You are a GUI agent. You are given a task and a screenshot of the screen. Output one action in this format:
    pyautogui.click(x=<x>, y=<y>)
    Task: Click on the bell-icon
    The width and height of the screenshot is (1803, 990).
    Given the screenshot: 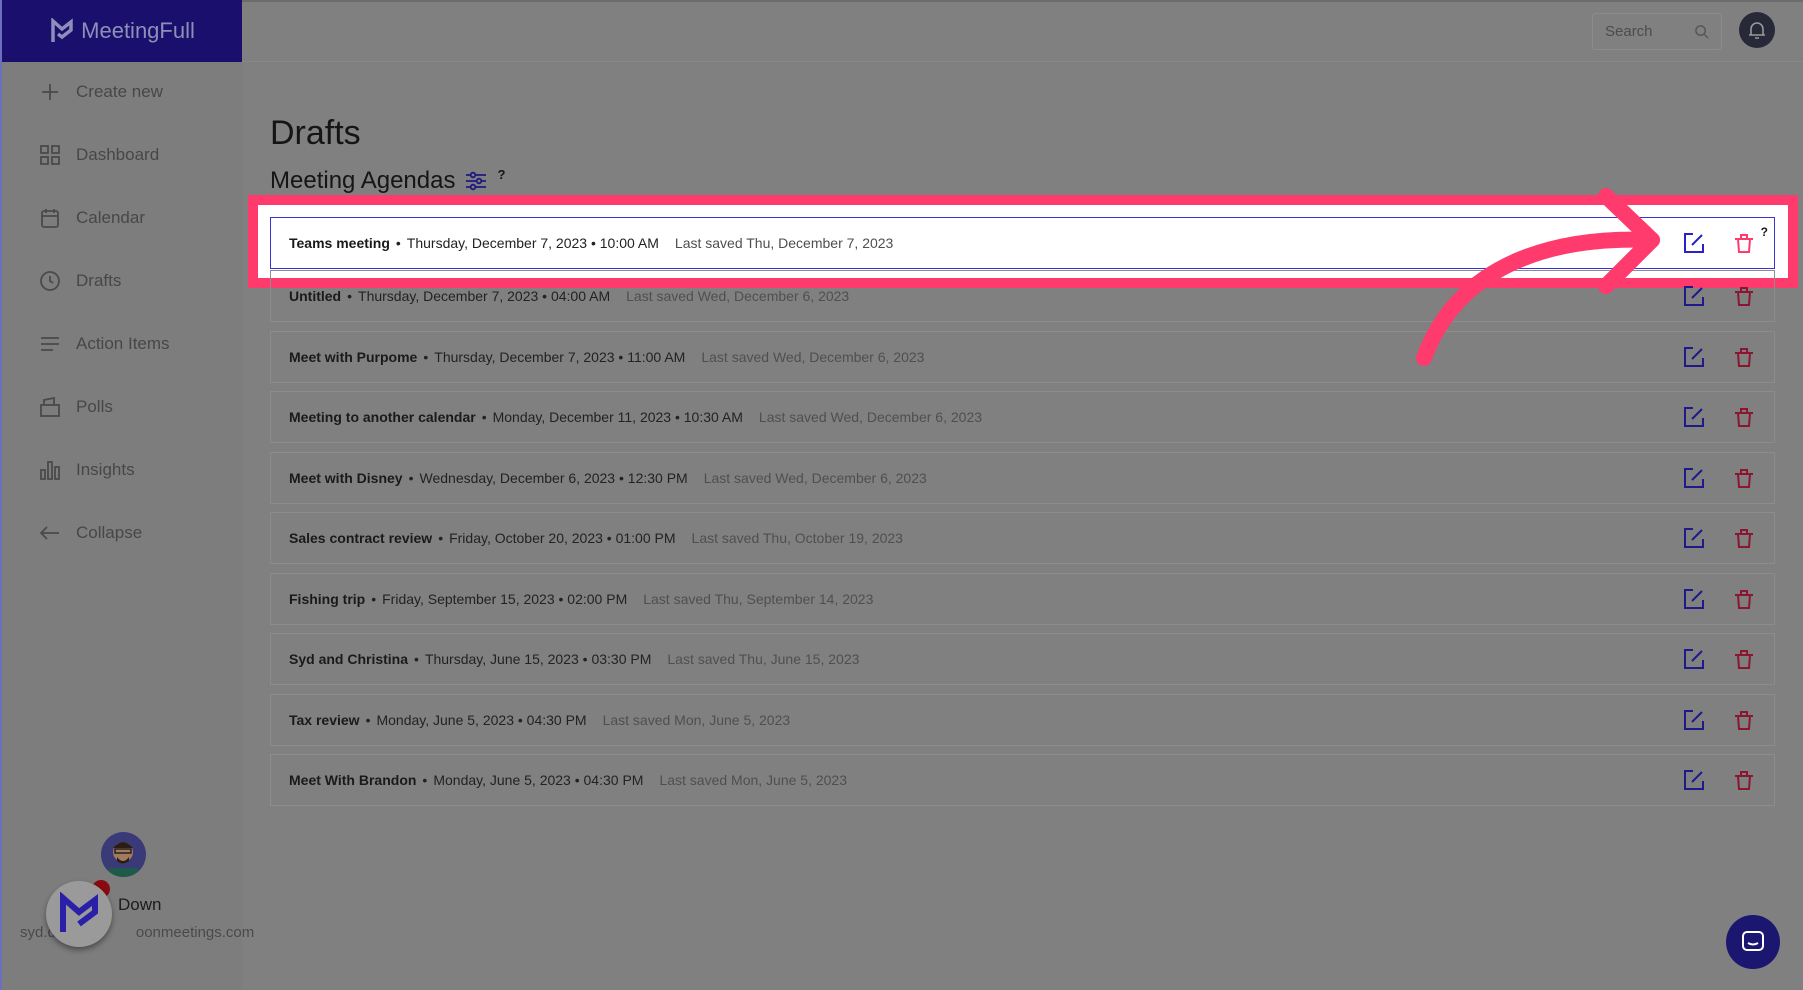 What is the action you would take?
    pyautogui.click(x=1757, y=30)
    